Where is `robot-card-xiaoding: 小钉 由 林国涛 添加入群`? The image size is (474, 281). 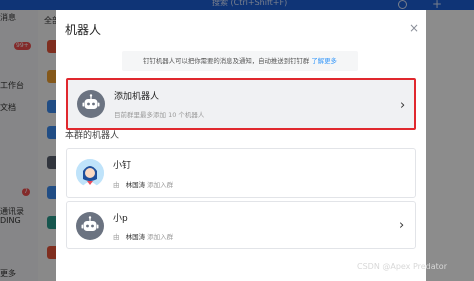
robot-card-xiaoding: 小钉 由 林国涛 添加入群 is located at coordinates (241, 173).